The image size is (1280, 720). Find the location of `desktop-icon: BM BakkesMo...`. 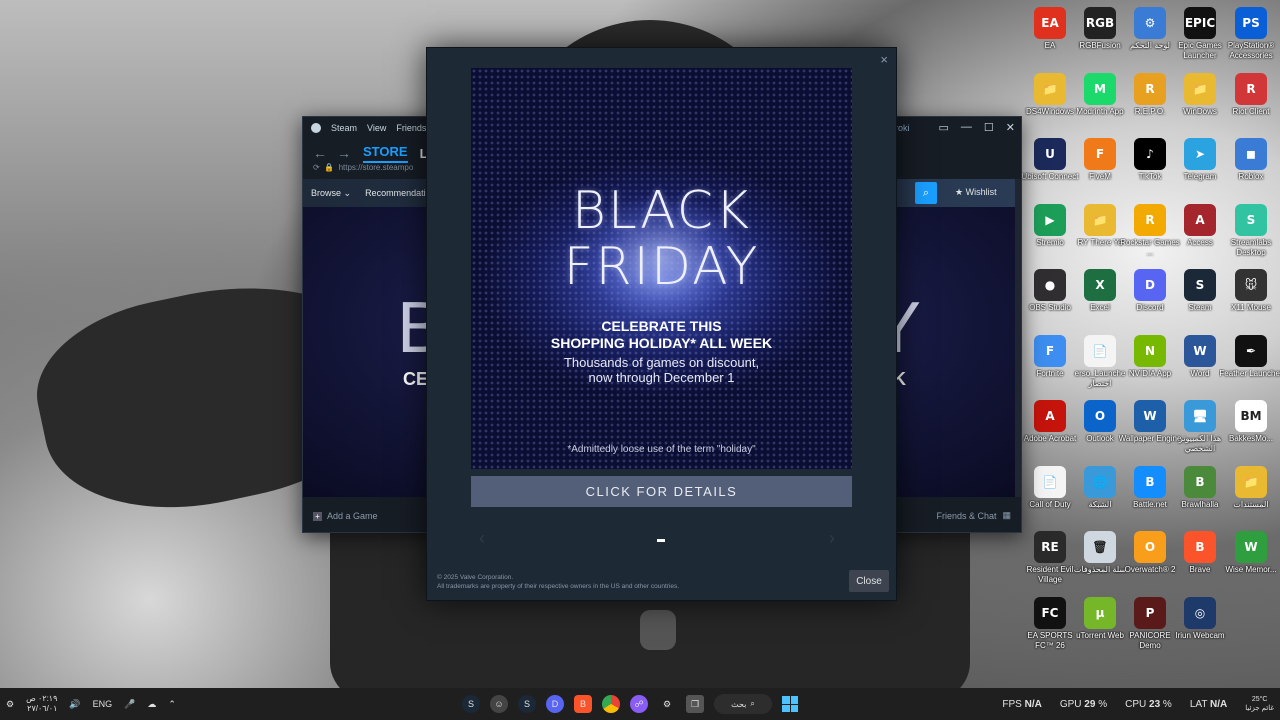

desktop-icon: BM BakkesMo... is located at coordinates (1249, 427).